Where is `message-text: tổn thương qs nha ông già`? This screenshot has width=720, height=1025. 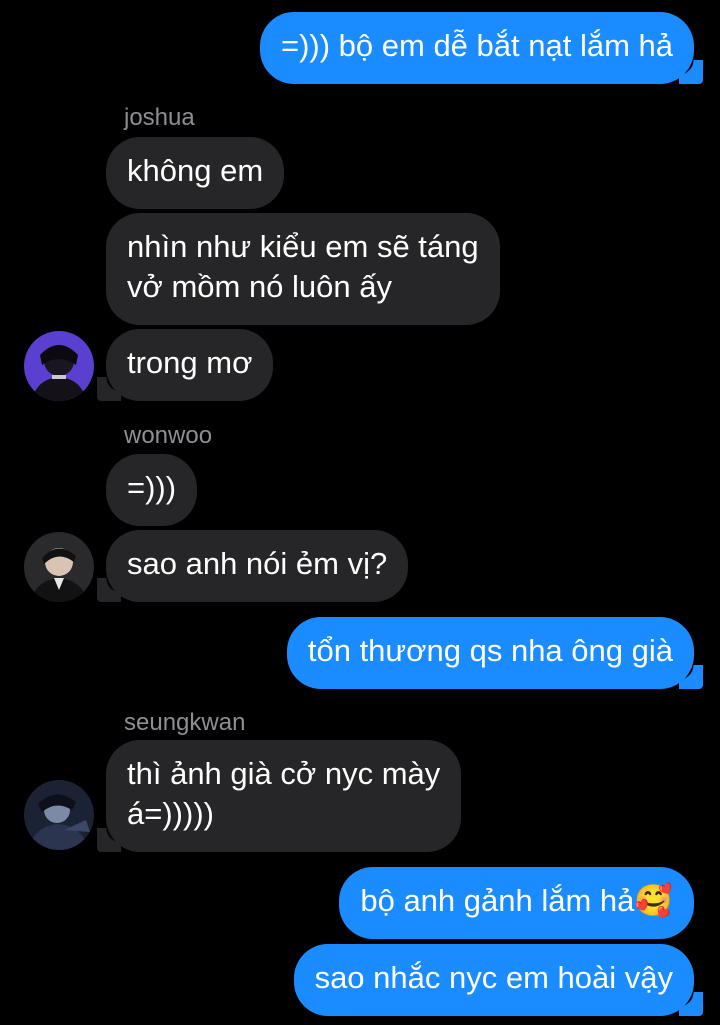
message-text: tổn thương qs nha ông già is located at coordinates (490, 650).